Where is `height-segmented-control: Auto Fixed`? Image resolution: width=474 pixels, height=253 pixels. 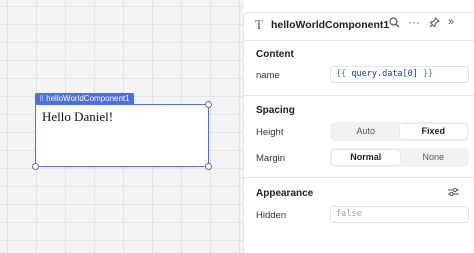 height-segmented-control: Auto Fixed is located at coordinates (399, 131).